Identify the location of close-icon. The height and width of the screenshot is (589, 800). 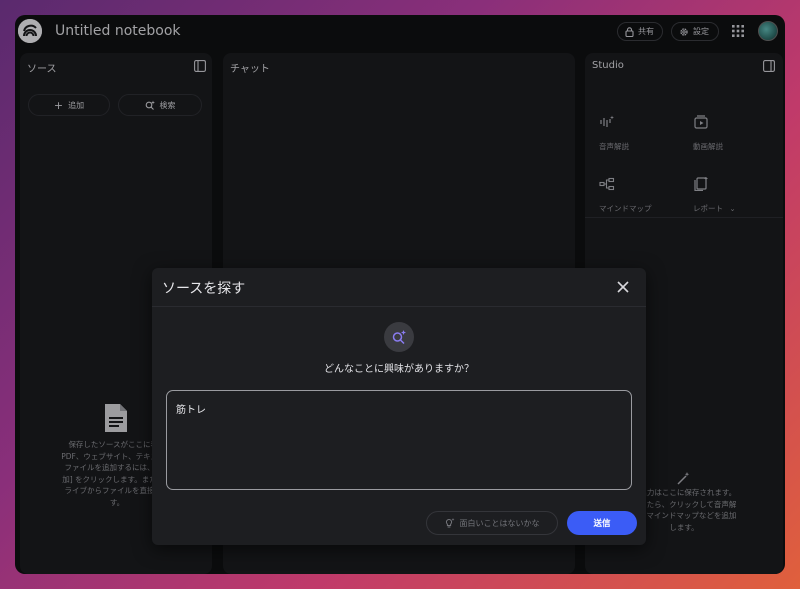
(623, 287).